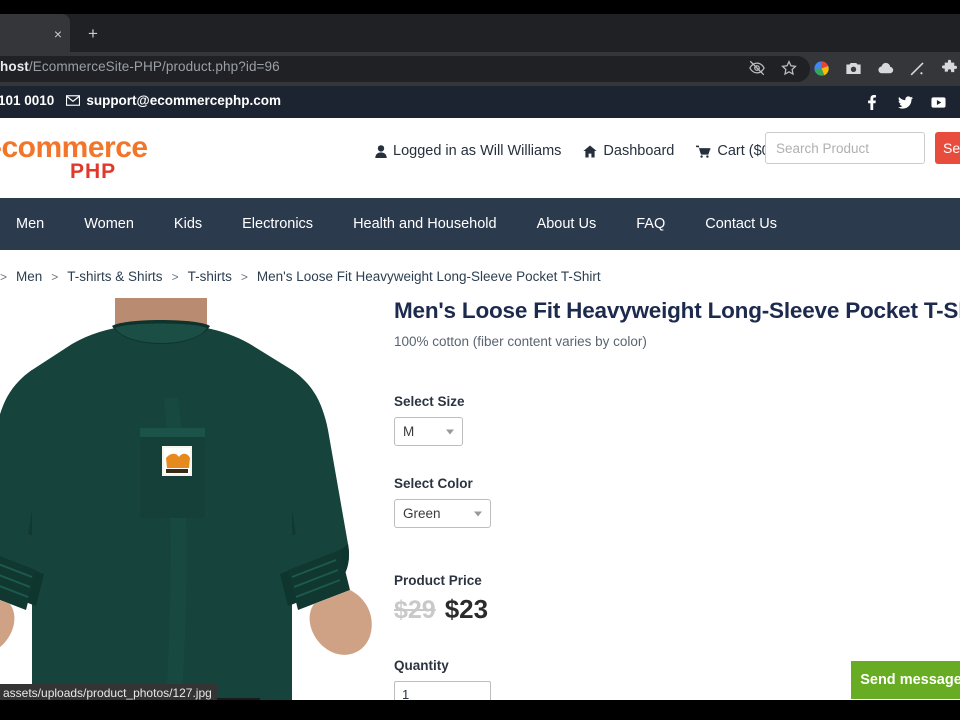 The image size is (960, 720). What do you see at coordinates (415, 610) in the screenshot?
I see `price-old: $29` at bounding box center [415, 610].